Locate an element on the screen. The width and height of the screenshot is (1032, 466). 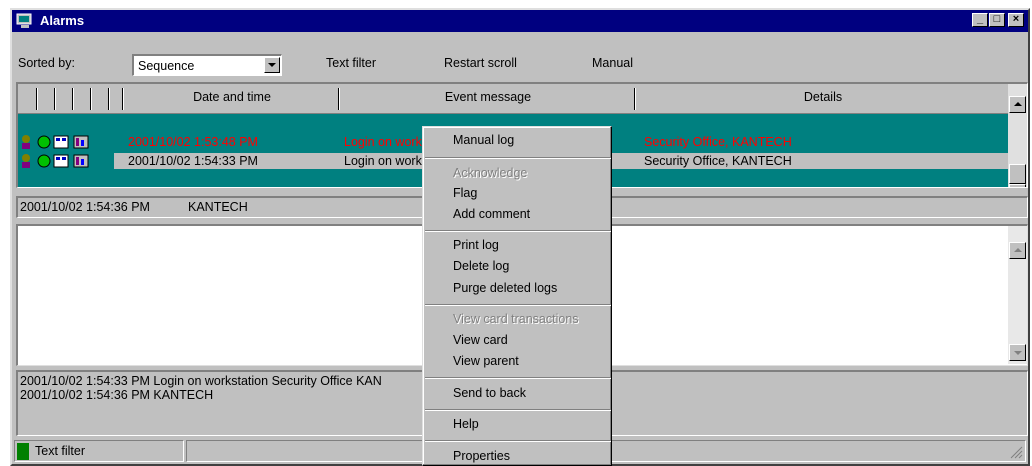
manual-button: Manual is located at coordinates (612, 63).